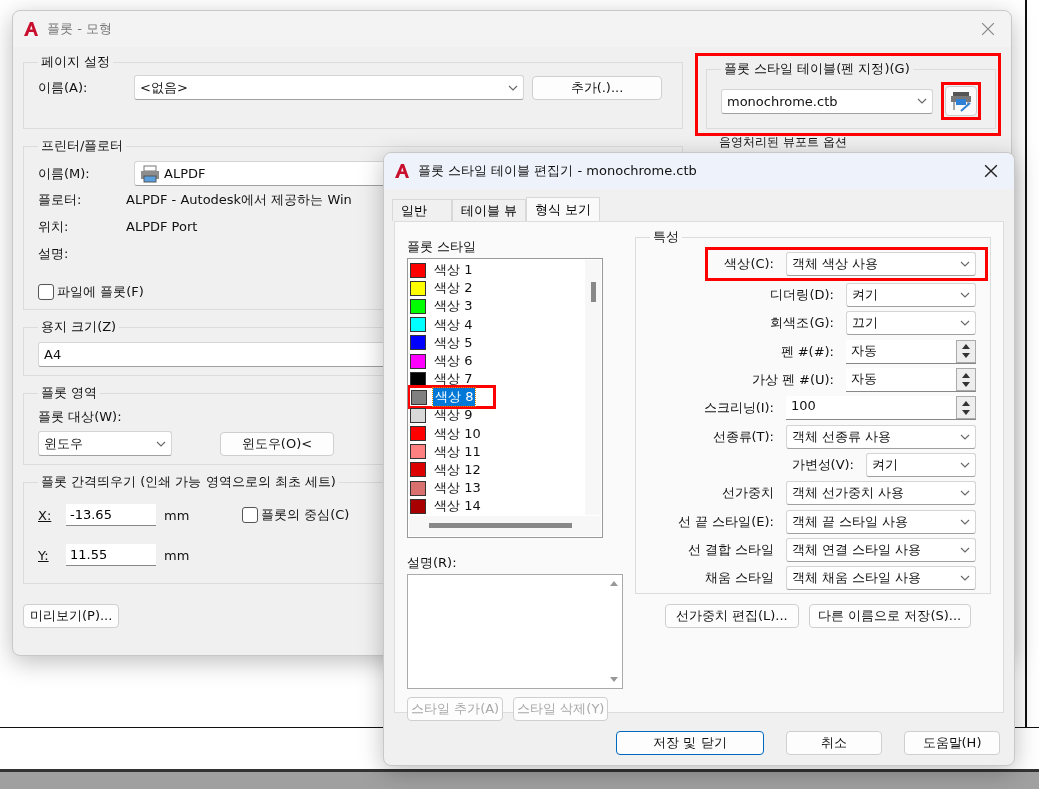 The width and height of the screenshot is (1039, 789). Describe the element at coordinates (807, 351) in the screenshot. I see `property-label: 펜 #(#):` at that location.